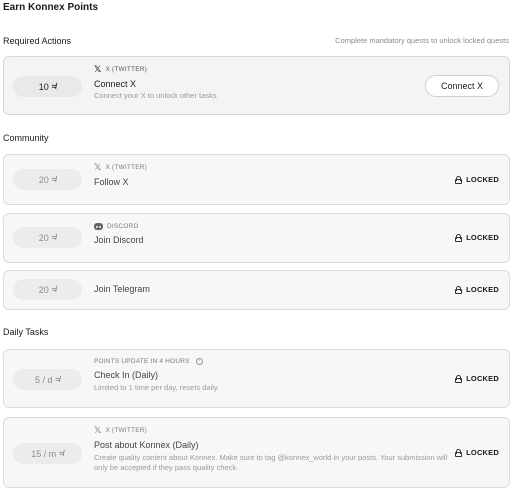 This screenshot has height=491, width=512. What do you see at coordinates (155, 95) in the screenshot?
I see `task-description: Connect your X to unlock other tasks` at bounding box center [155, 95].